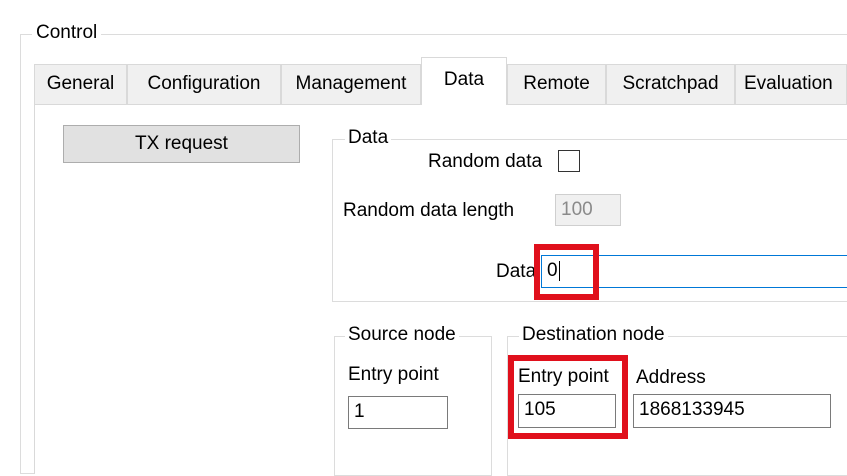 The height and width of the screenshot is (476, 847). I want to click on source-entry-point-label: Entry point, so click(393, 374).